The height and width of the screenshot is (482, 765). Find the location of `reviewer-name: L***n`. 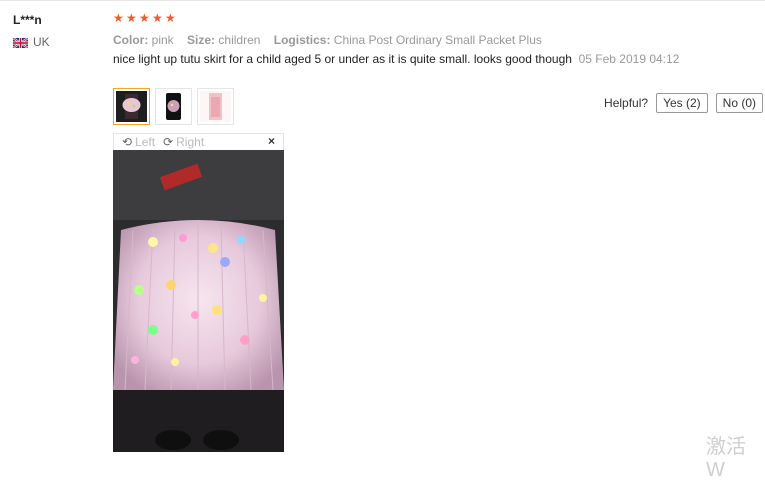

reviewer-name: L***n is located at coordinates (27, 20).